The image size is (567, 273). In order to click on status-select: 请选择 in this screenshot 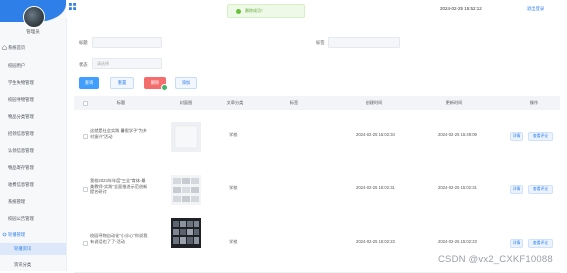, I will do `click(127, 63)`.